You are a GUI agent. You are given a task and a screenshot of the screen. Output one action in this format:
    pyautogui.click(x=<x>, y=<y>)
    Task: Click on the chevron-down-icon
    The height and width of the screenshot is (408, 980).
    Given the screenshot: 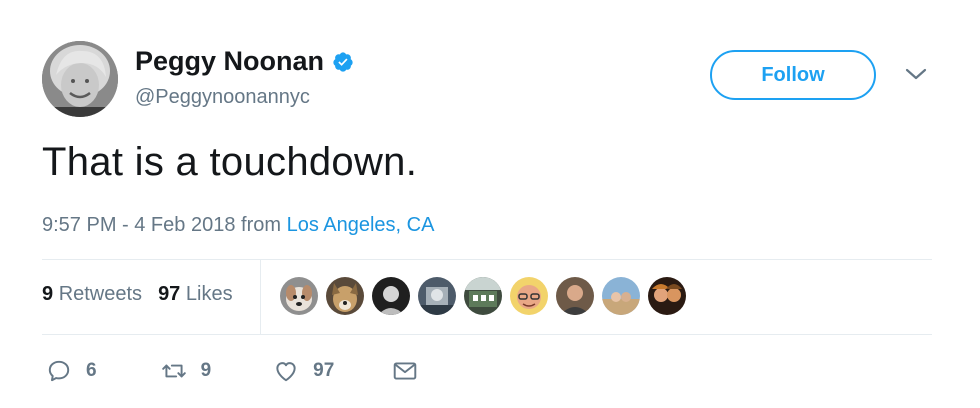 What is the action you would take?
    pyautogui.click(x=916, y=74)
    